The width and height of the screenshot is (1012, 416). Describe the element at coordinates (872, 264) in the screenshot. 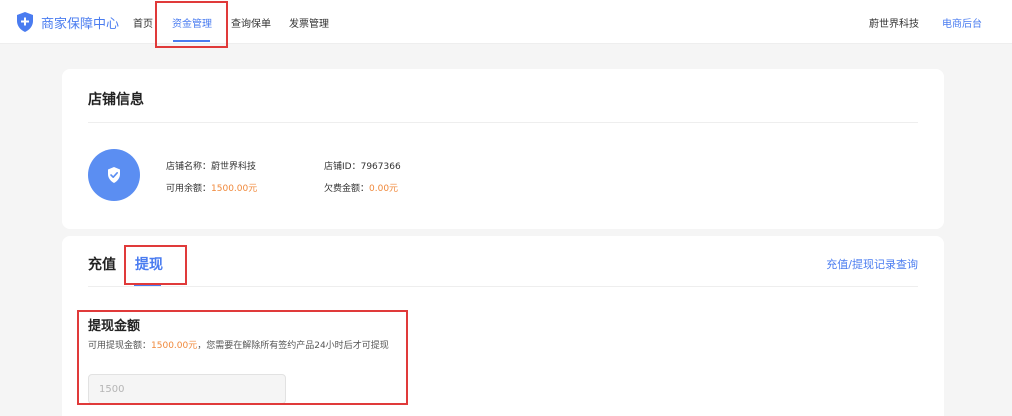

I see `record-query-link: 充值/提现记录查询` at that location.